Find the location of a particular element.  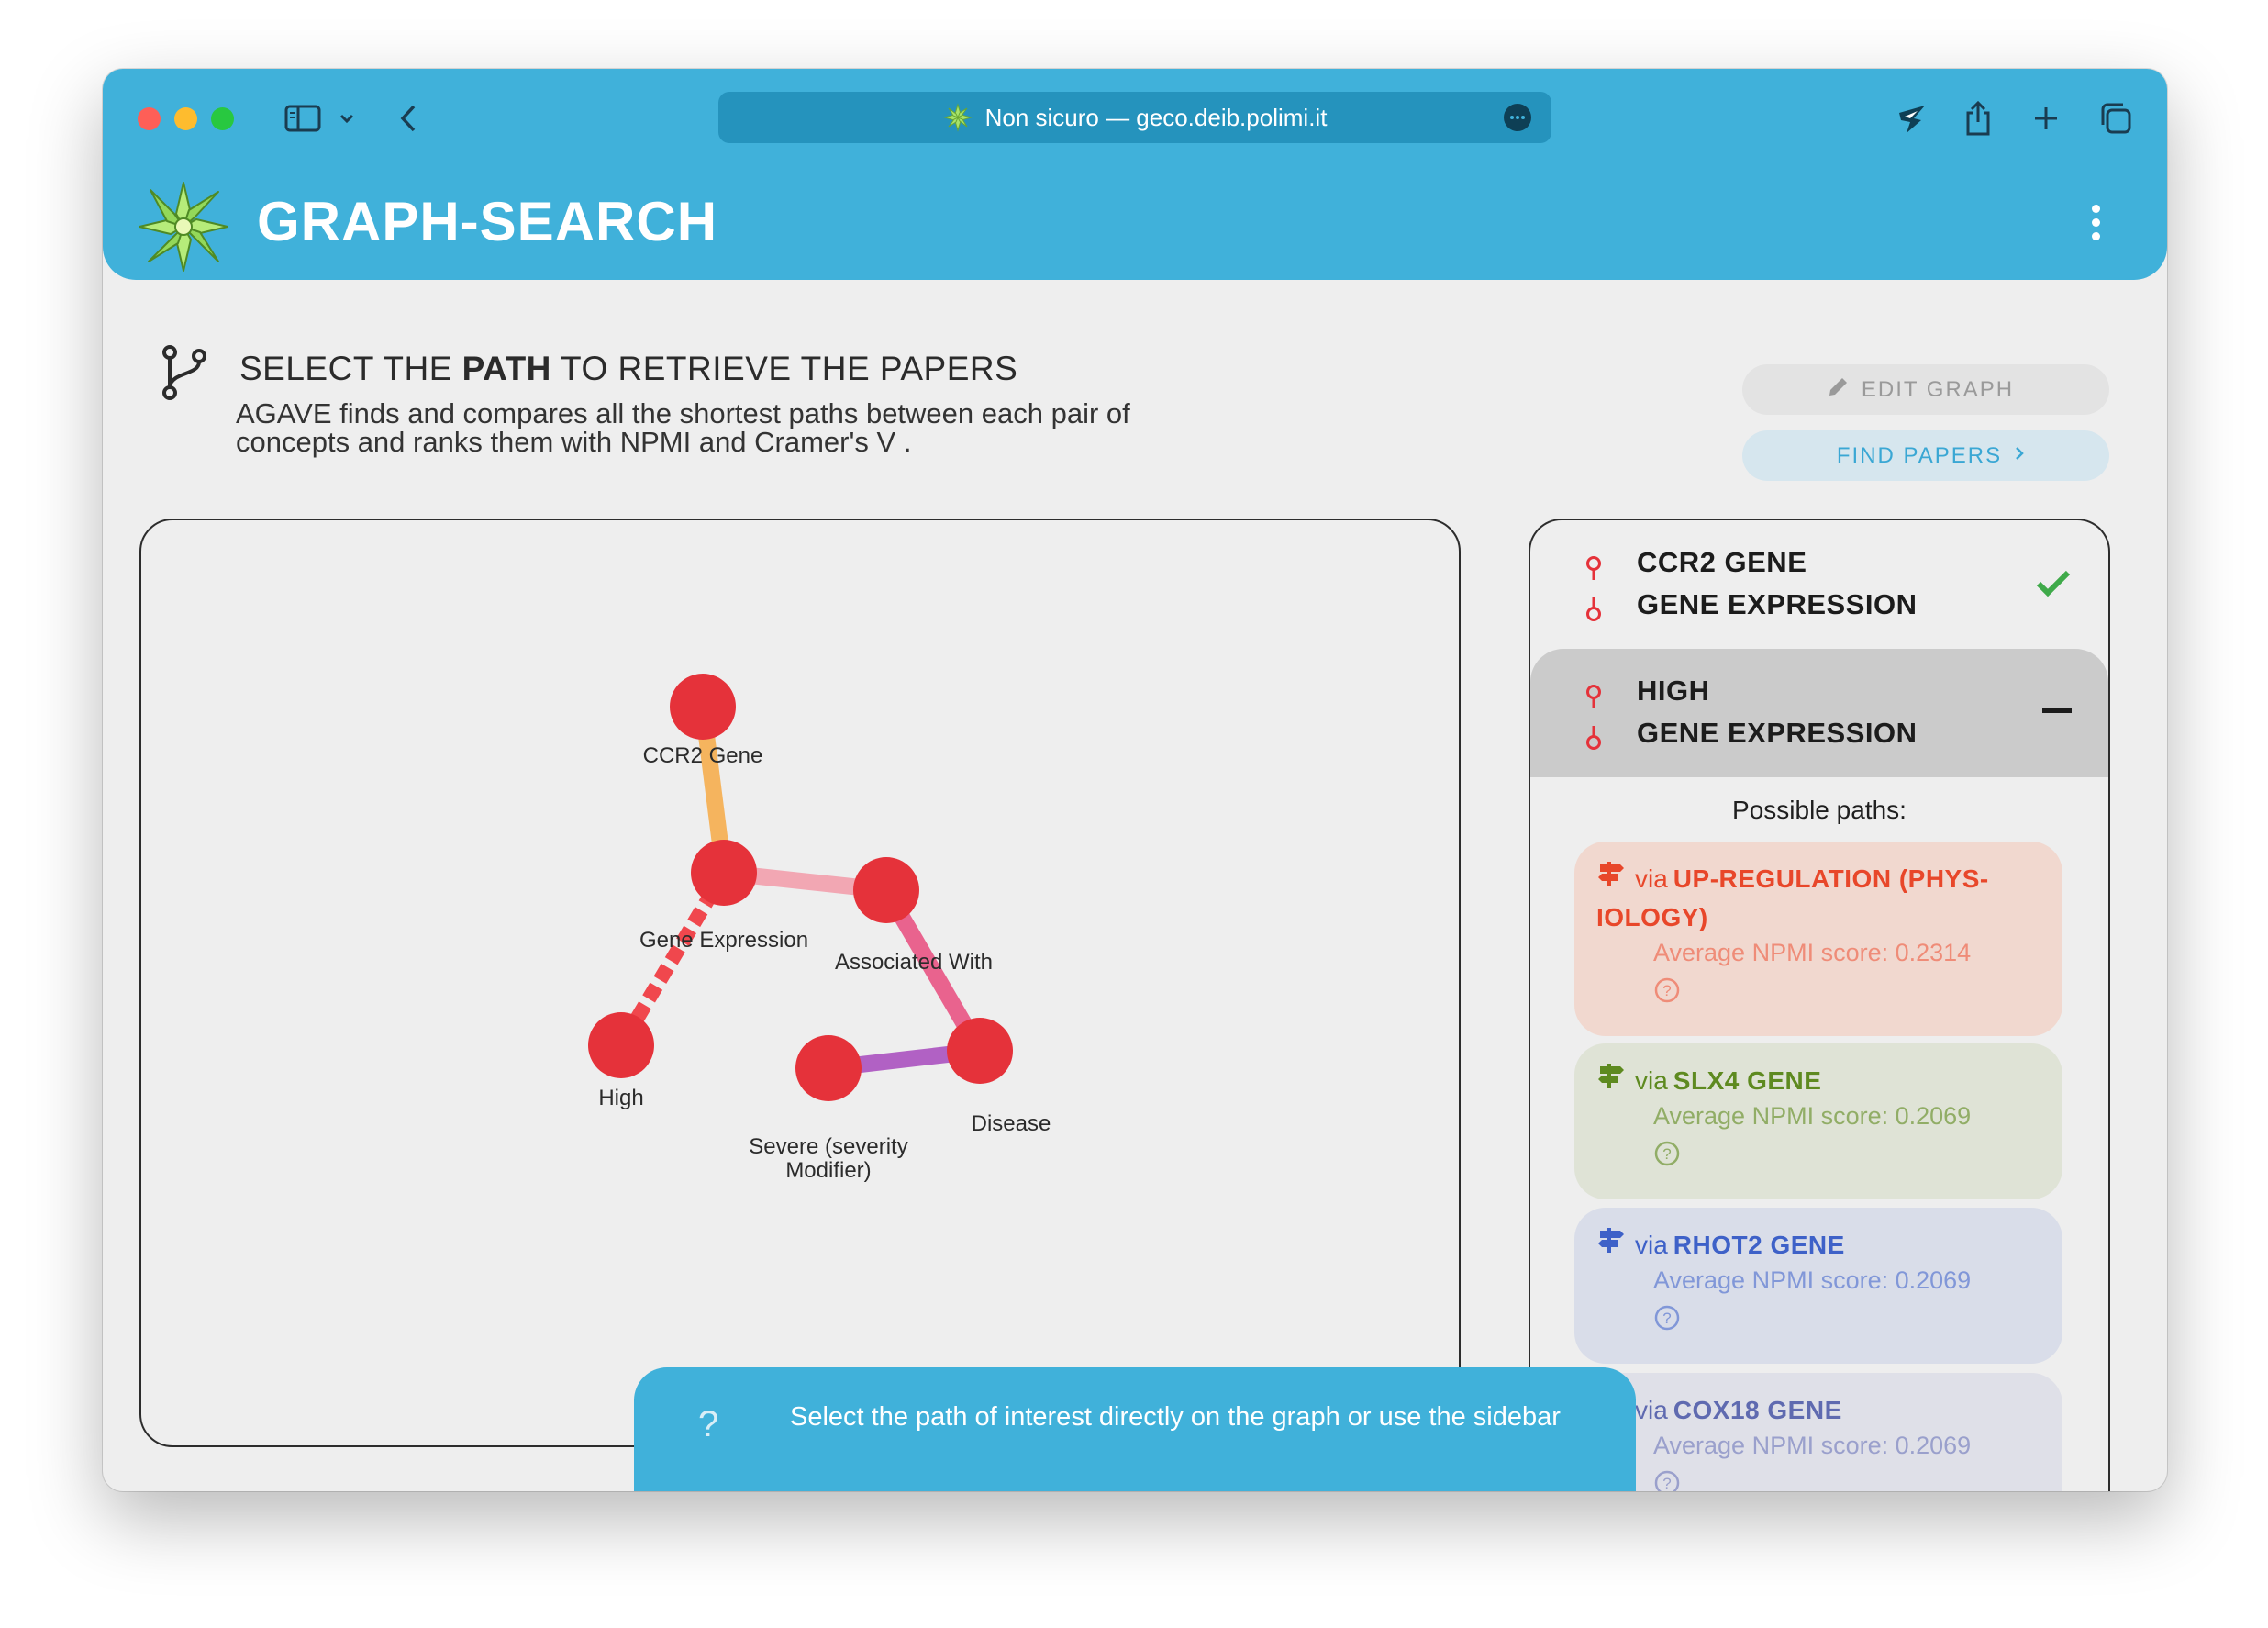

page-title: SELECT THE PATH TO RETRIEVE THE PAPERS is located at coordinates (628, 369).